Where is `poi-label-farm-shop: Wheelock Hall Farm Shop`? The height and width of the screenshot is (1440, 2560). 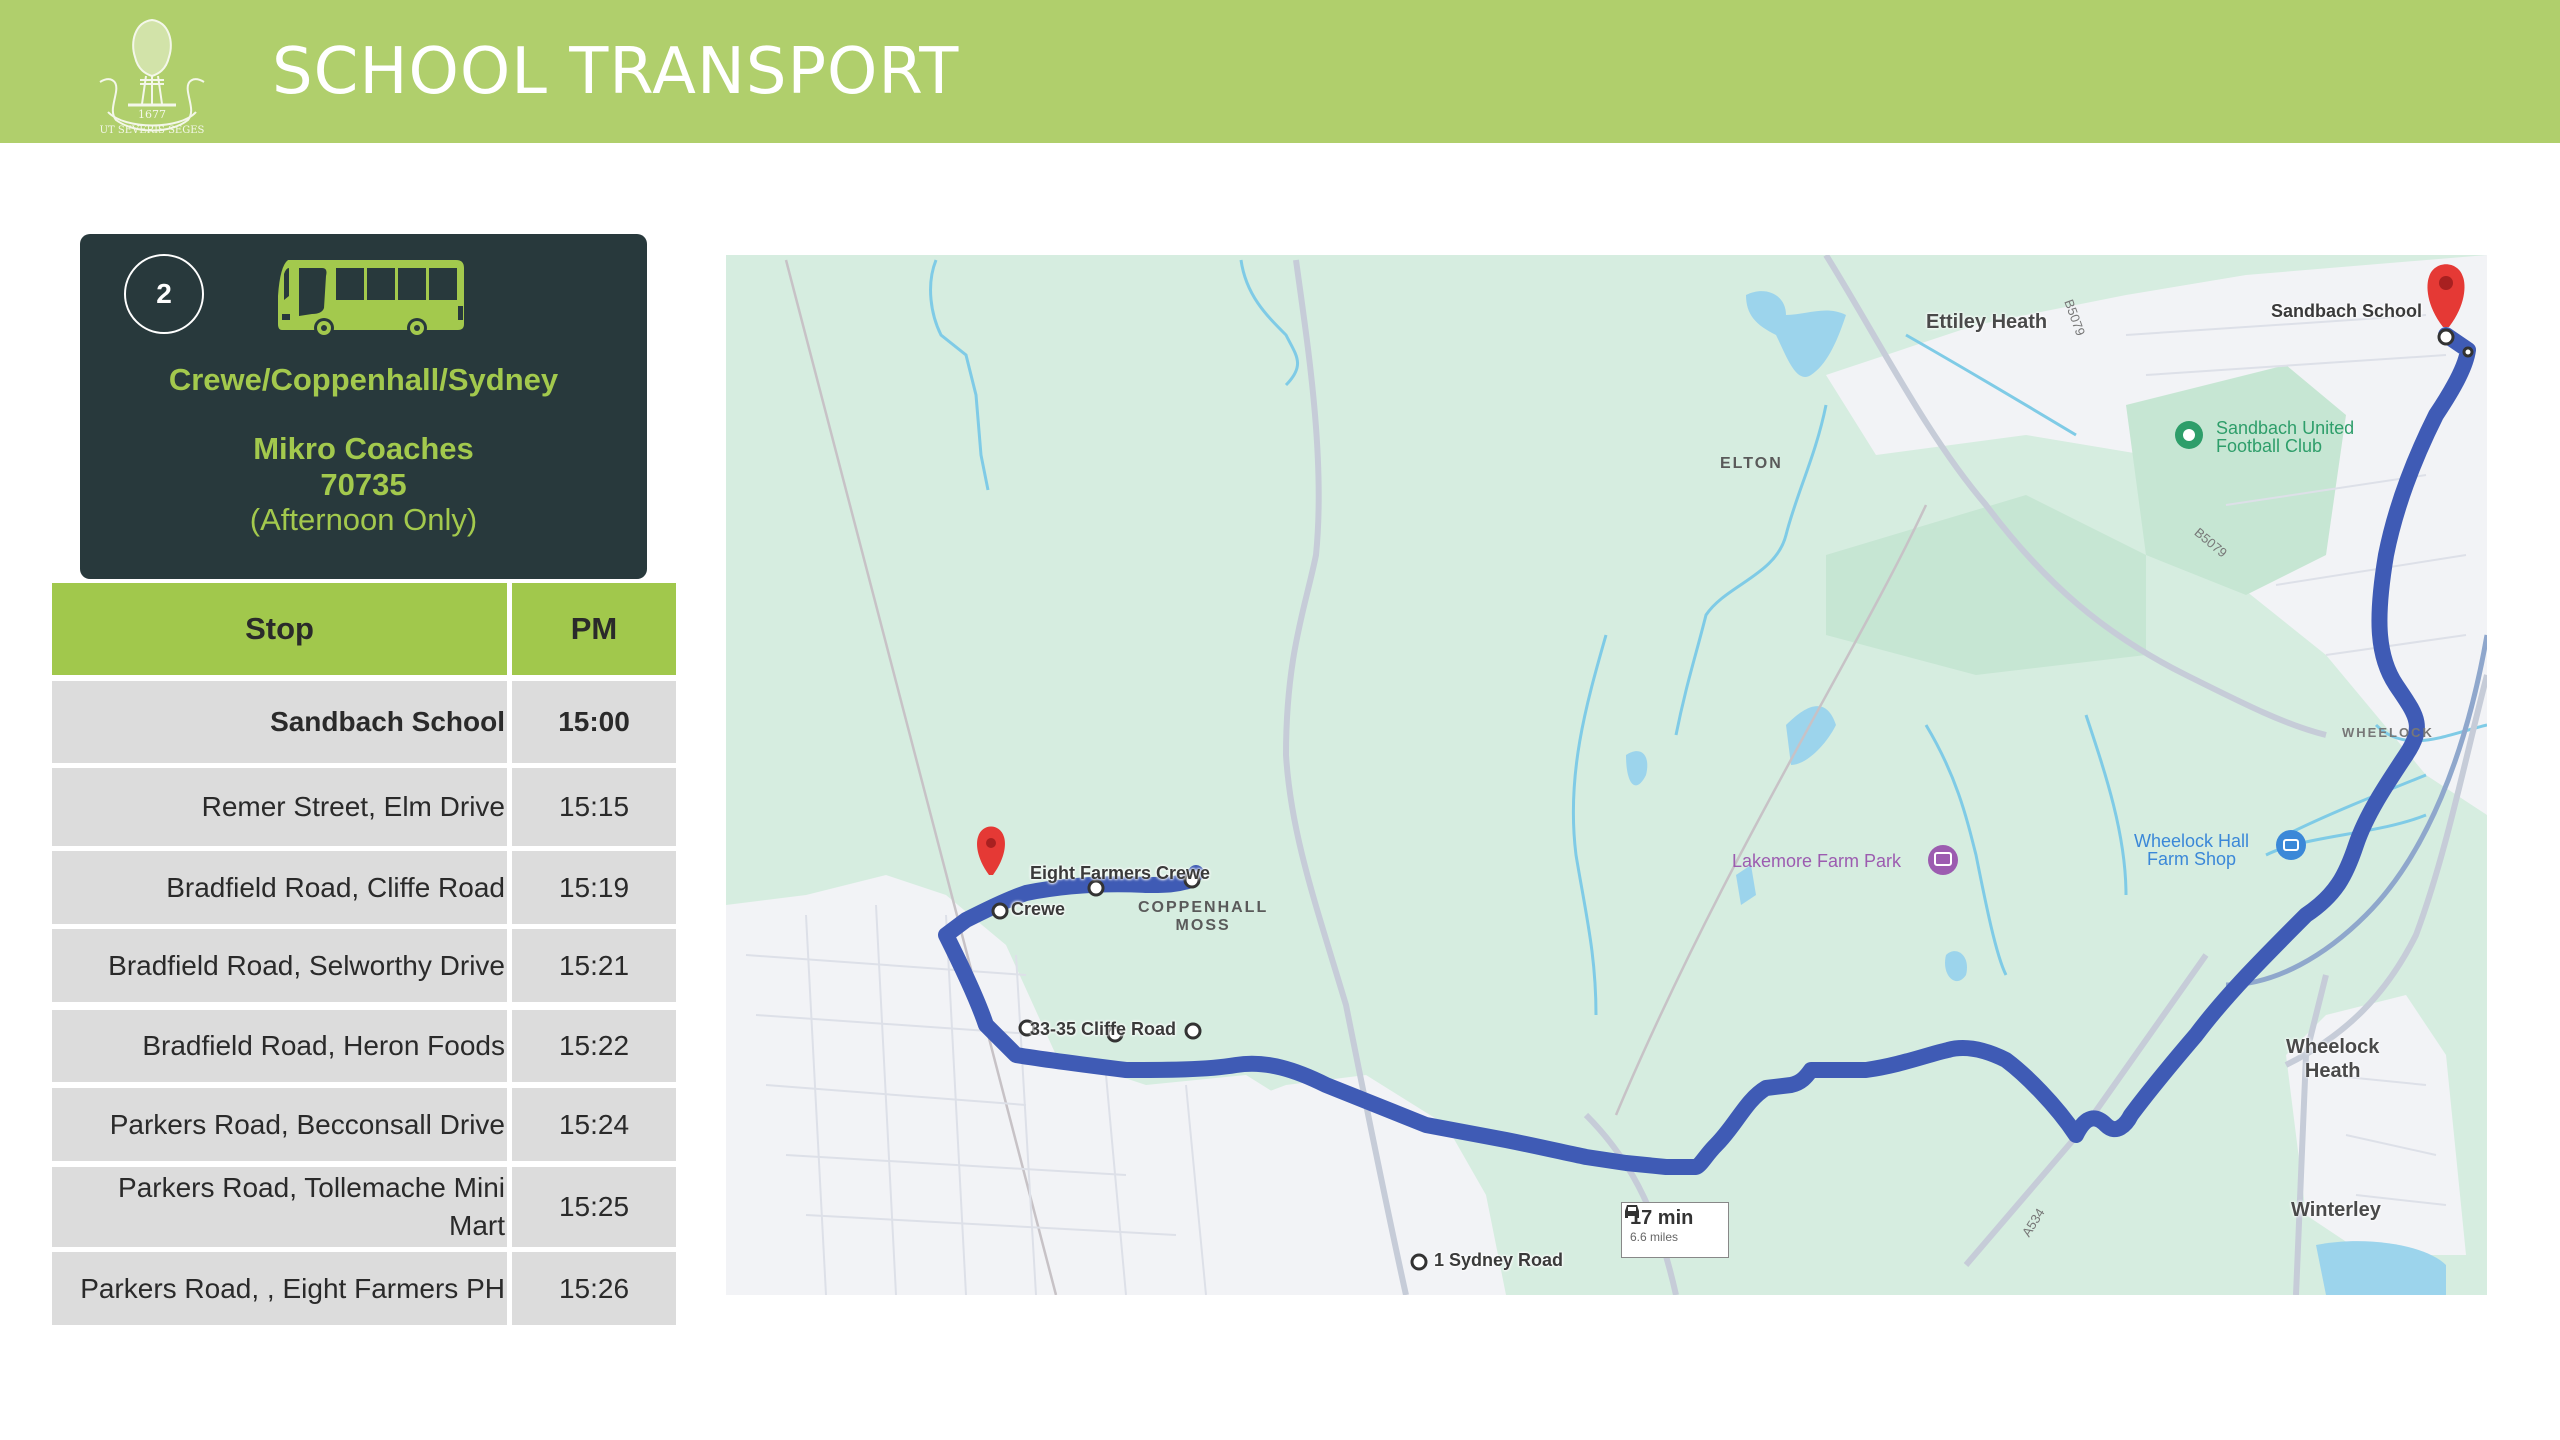
poi-label-farm-shop: Wheelock Hall Farm Shop is located at coordinates (2191, 850).